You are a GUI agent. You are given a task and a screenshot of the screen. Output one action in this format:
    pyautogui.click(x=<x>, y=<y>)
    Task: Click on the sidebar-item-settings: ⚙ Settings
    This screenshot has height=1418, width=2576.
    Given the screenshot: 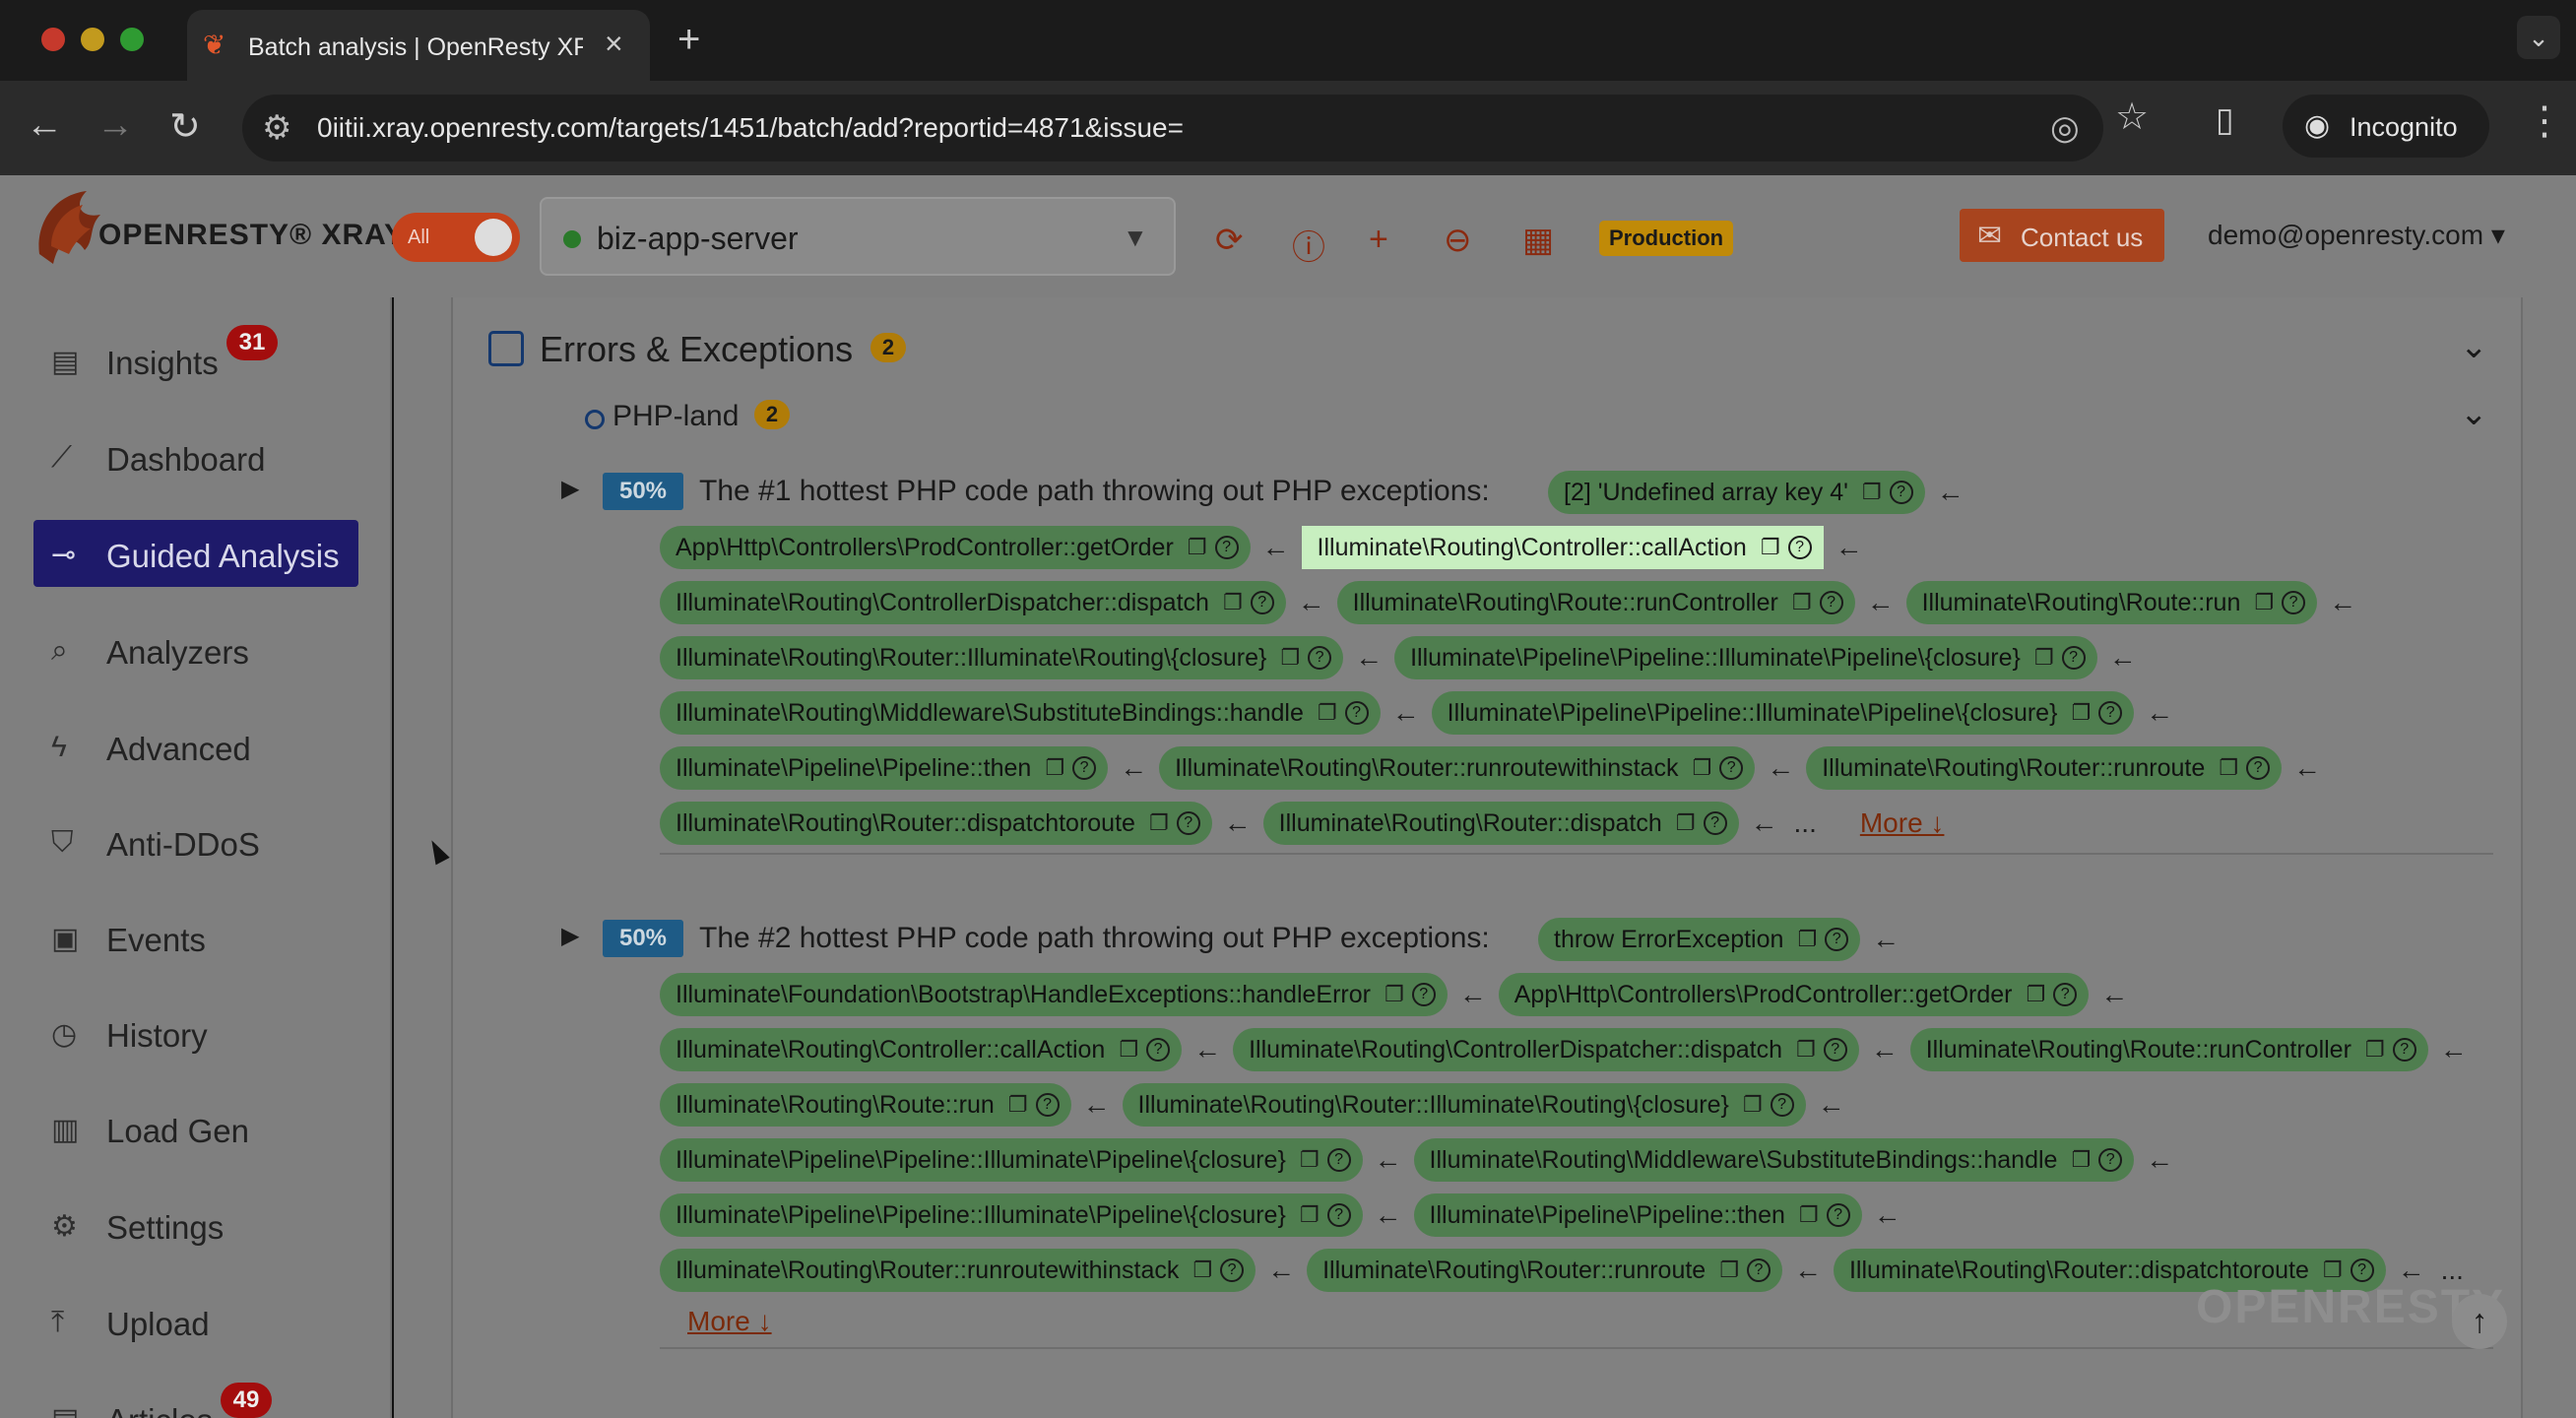 What is the action you would take?
    pyautogui.click(x=195, y=1225)
    